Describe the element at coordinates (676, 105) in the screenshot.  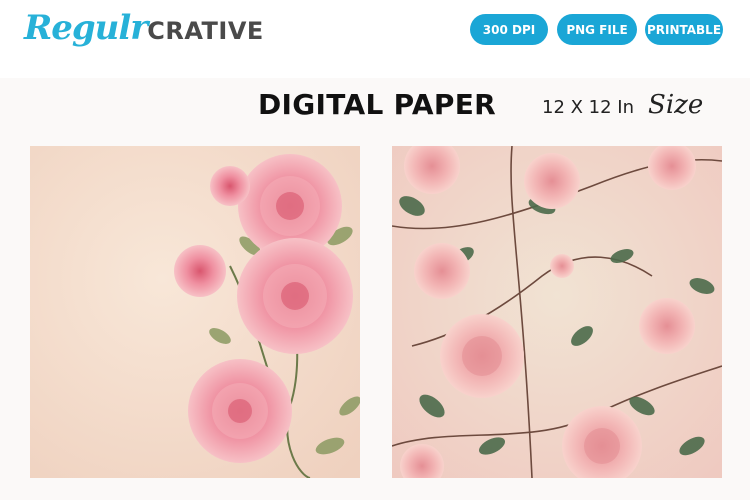
I see `size-script: Size` at that location.